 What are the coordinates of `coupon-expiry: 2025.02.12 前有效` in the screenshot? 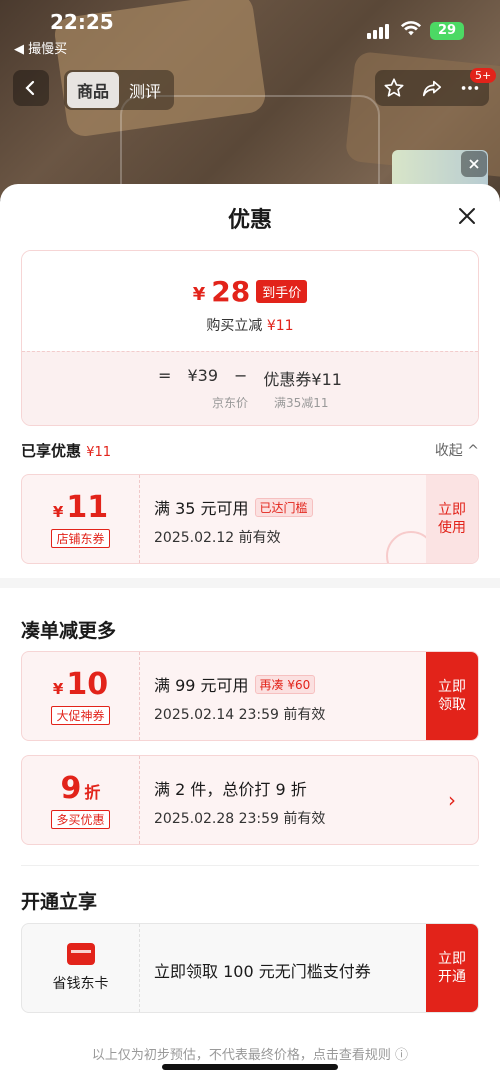 It's located at (217, 538).